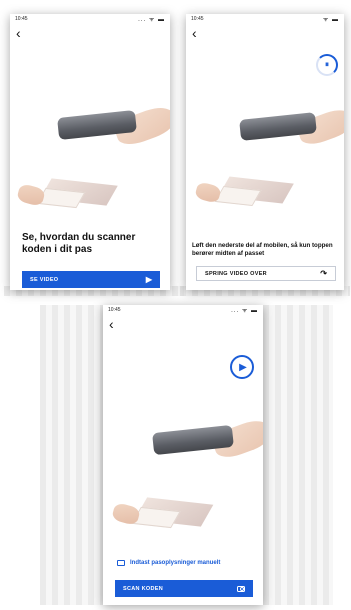 This screenshot has width=351, height=610. I want to click on skip-arrow-icon: ↷, so click(323, 273).